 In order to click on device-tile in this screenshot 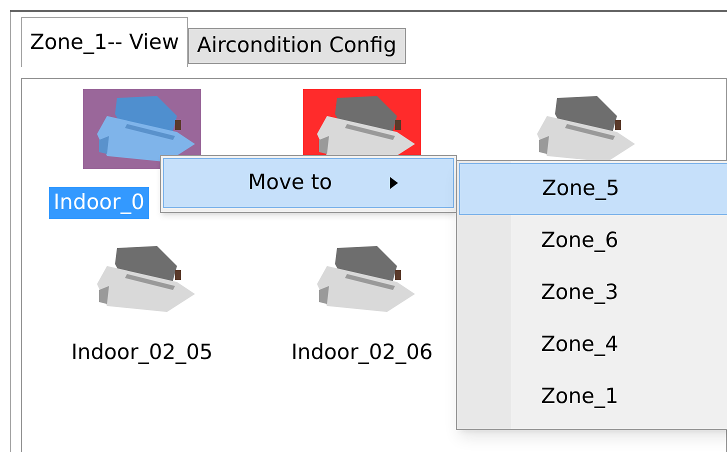, I will do `click(142, 129)`.